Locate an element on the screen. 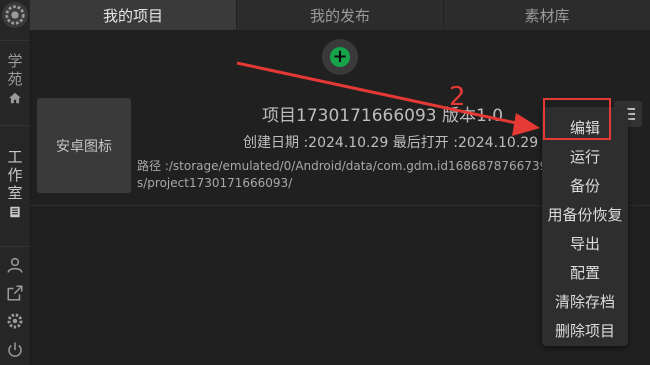 The image size is (650, 365). sidebar-item-academy-label: 学苑 is located at coordinates (15, 70).